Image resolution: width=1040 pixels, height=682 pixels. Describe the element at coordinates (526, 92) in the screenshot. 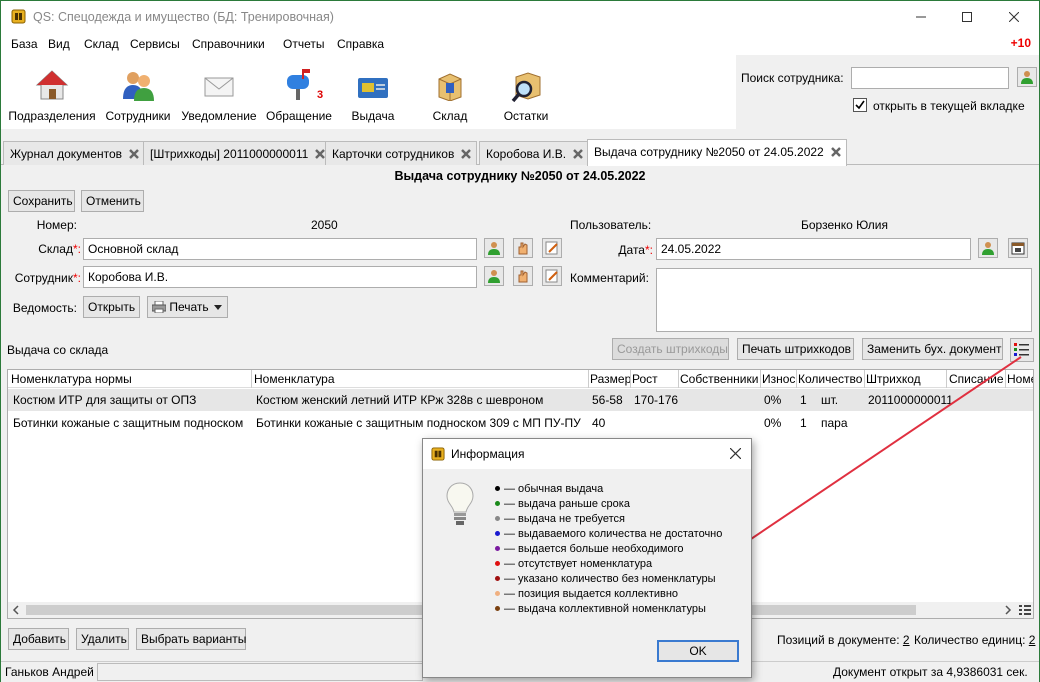

I see `toolbar-ostatki-button: Остатки` at that location.